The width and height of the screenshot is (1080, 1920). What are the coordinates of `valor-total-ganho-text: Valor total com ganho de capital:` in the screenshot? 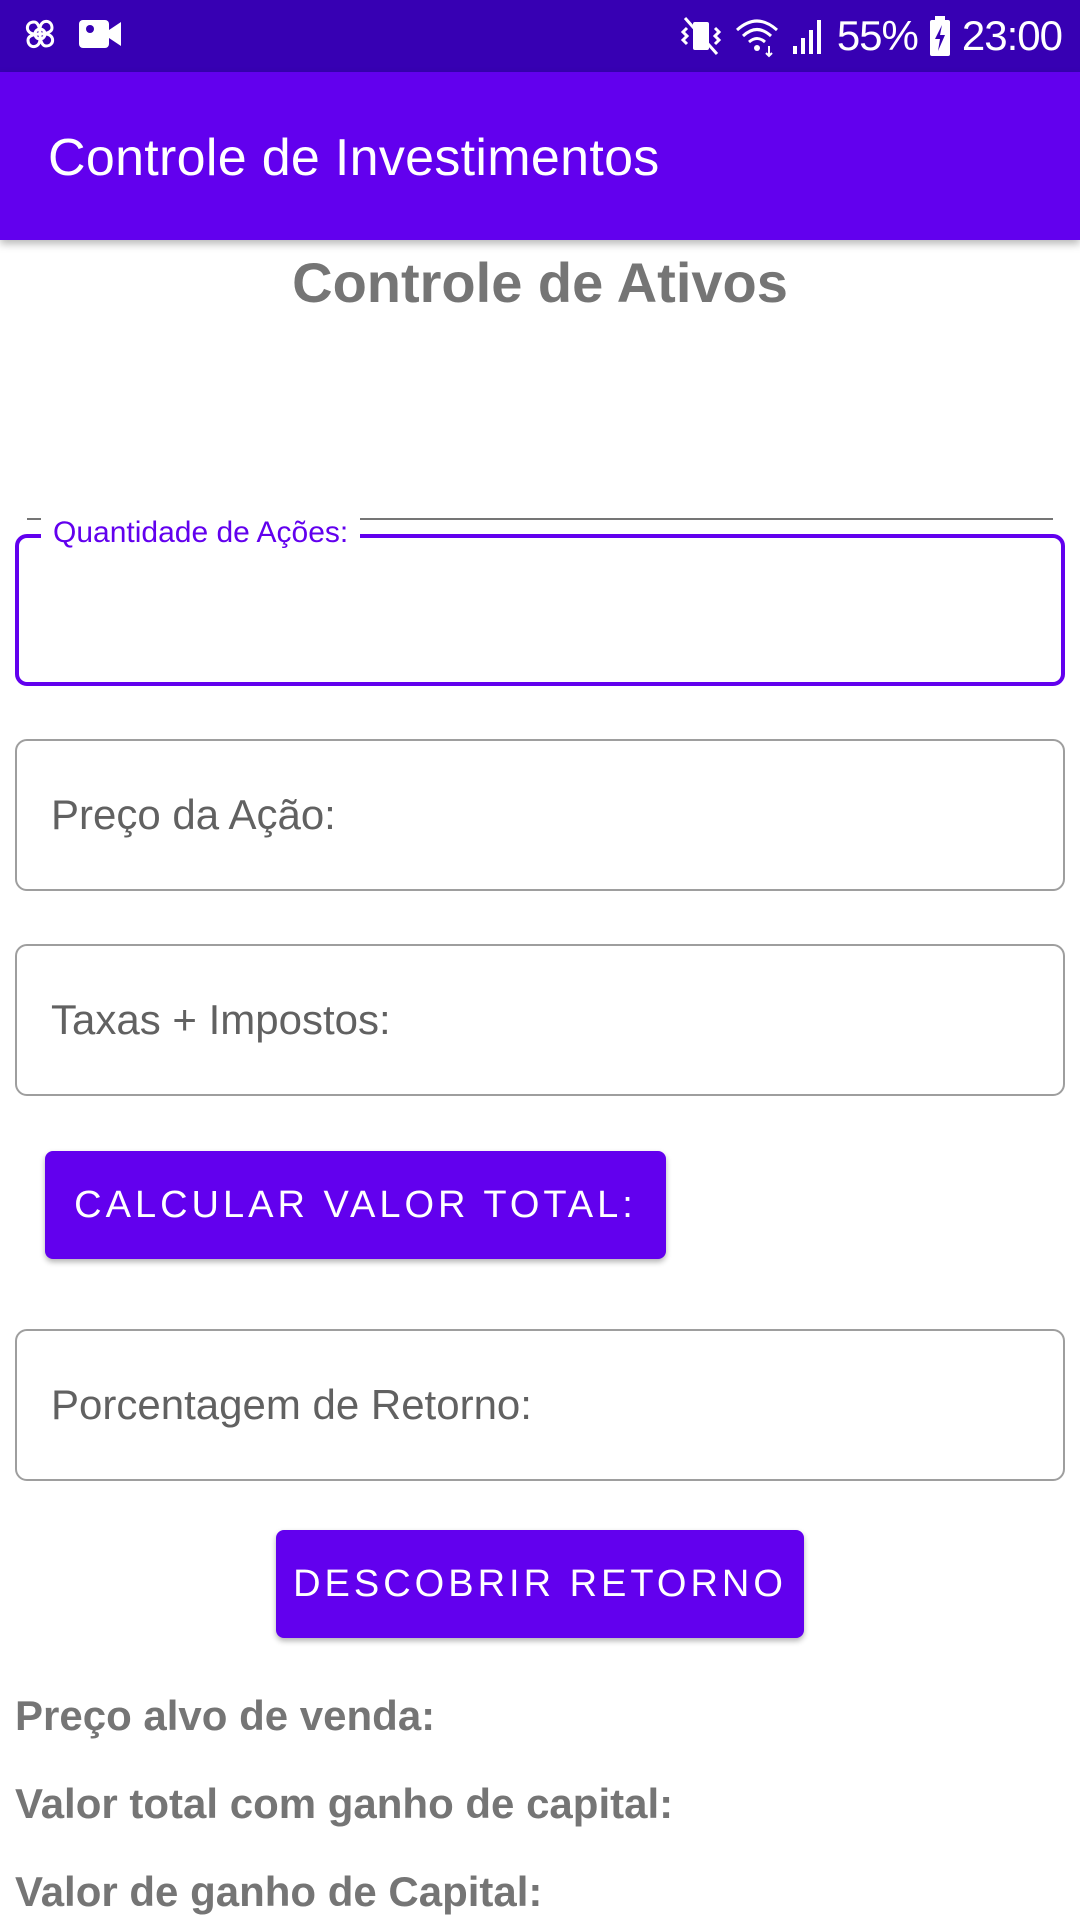 It's located at (344, 1803).